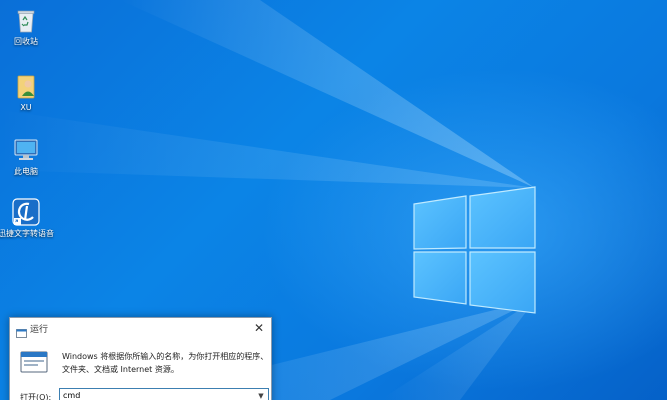 This screenshot has width=667, height=400. Describe the element at coordinates (72, 395) in the screenshot. I see `open-input-value: cmd` at that location.